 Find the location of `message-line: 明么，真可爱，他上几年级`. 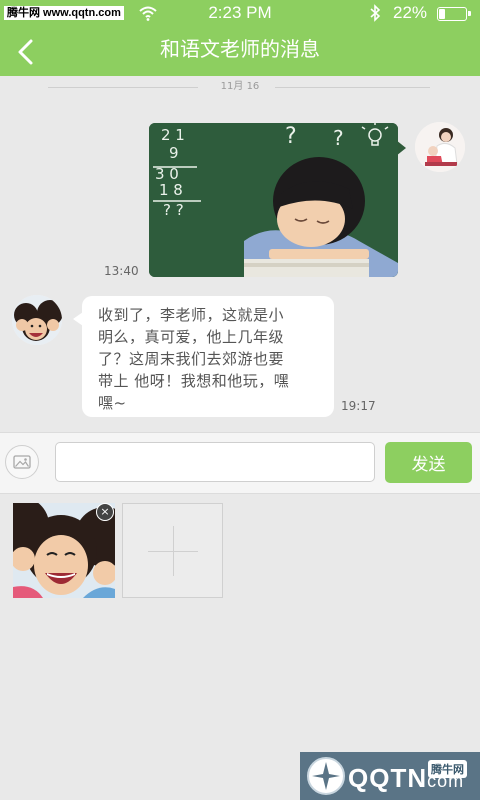

message-line: 明么，真可爱，他上几年级 is located at coordinates (191, 337).